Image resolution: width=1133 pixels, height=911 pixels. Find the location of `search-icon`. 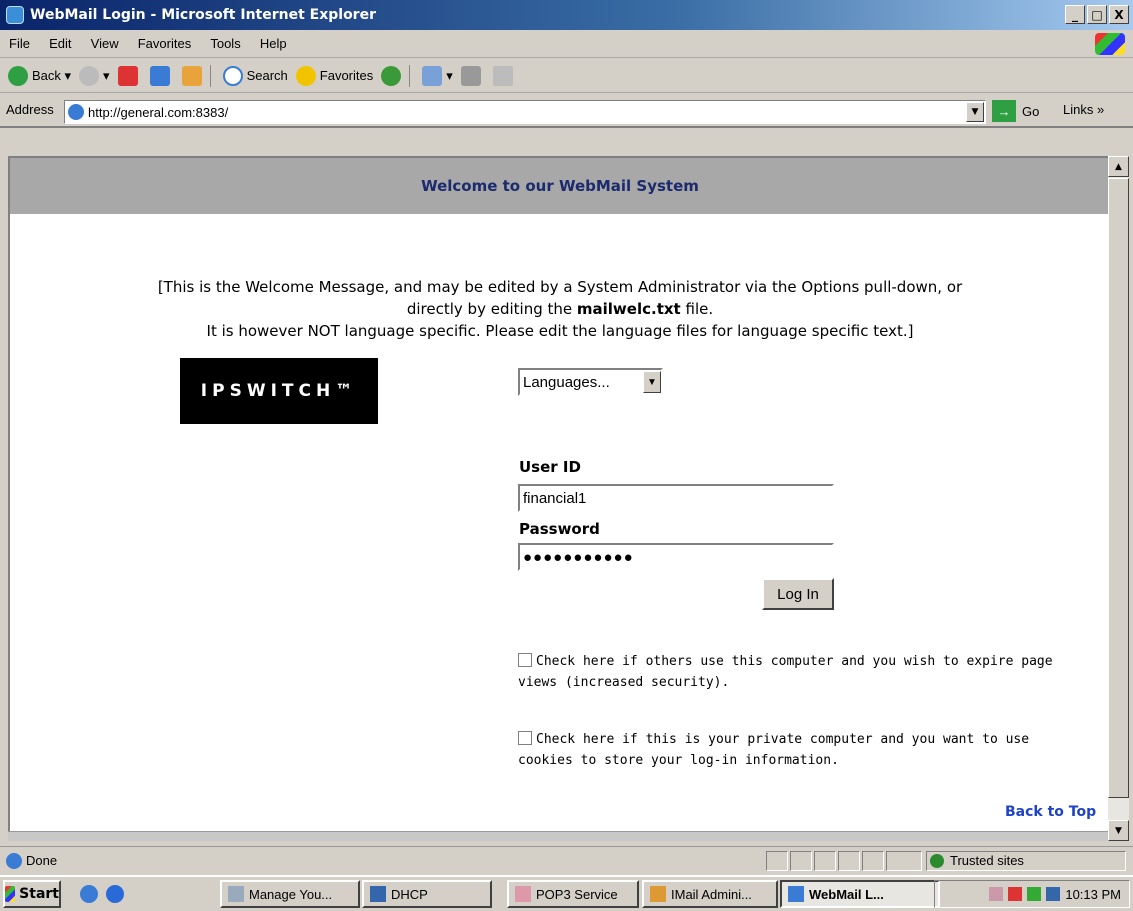

search-icon is located at coordinates (232, 75).